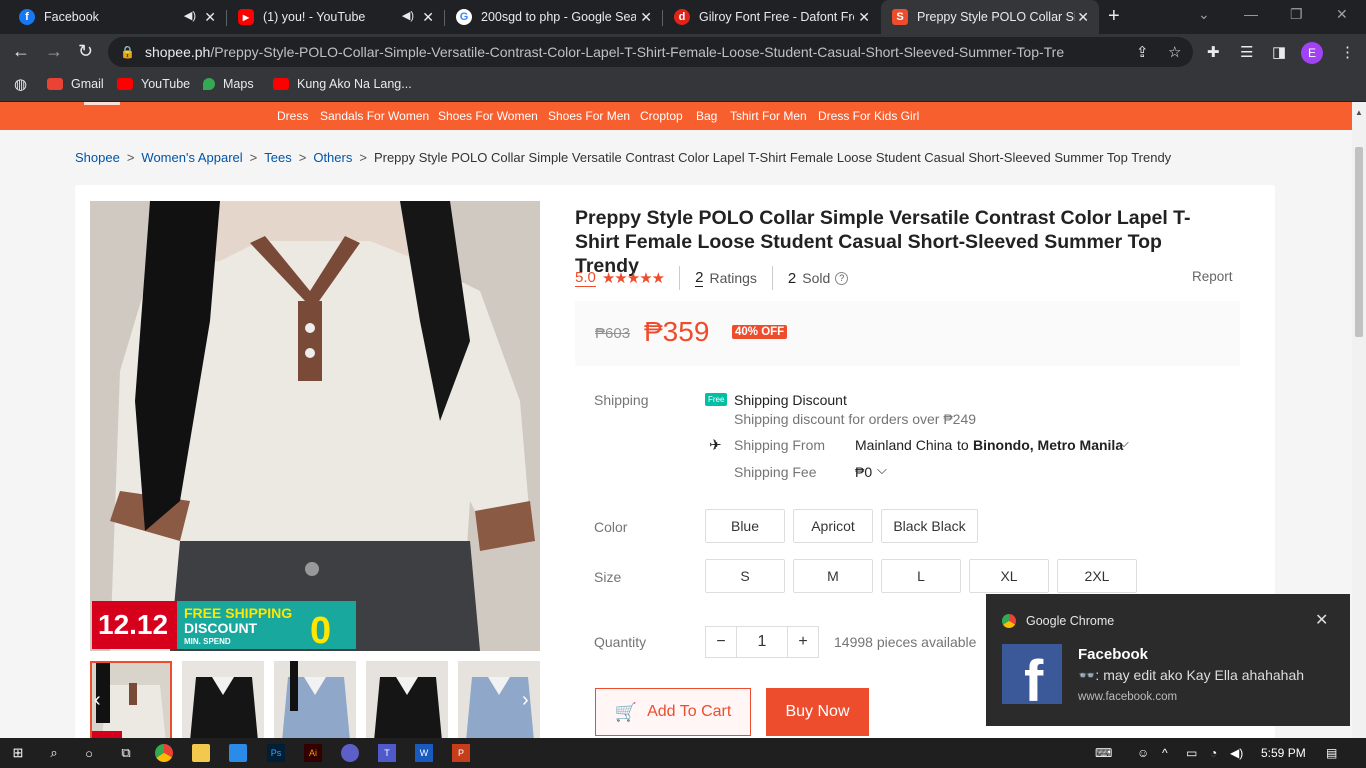 This screenshot has width=1366, height=768. Describe the element at coordinates (745, 526) in the screenshot. I see `color-option-blue: Blue` at that location.